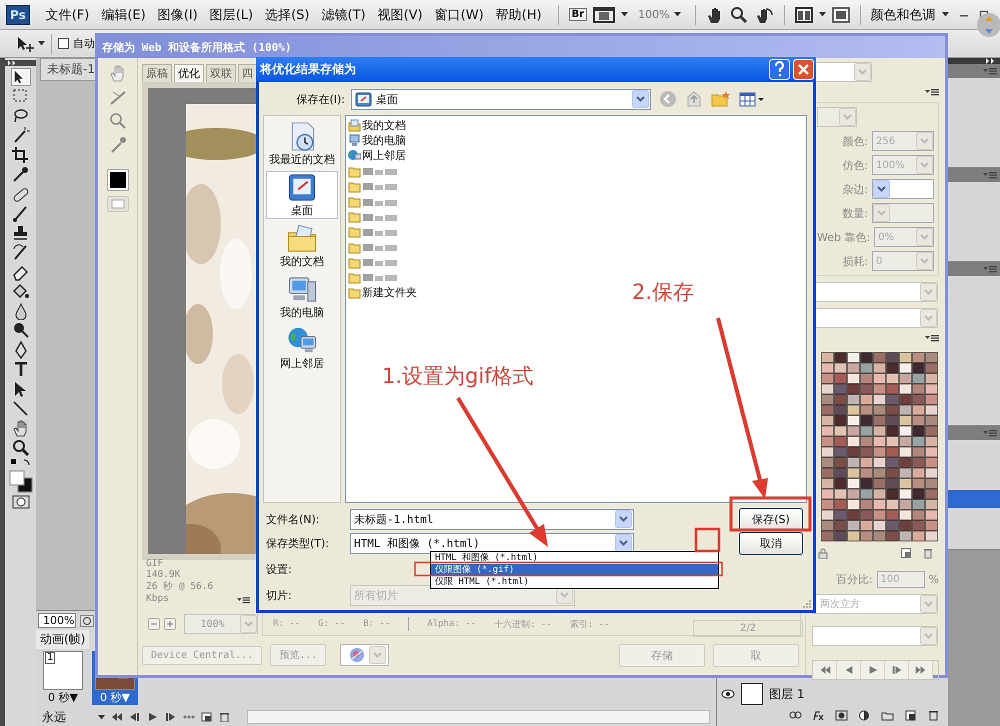 The width and height of the screenshot is (1000, 726). I want to click on menu-item: 窗口(W), so click(459, 15).